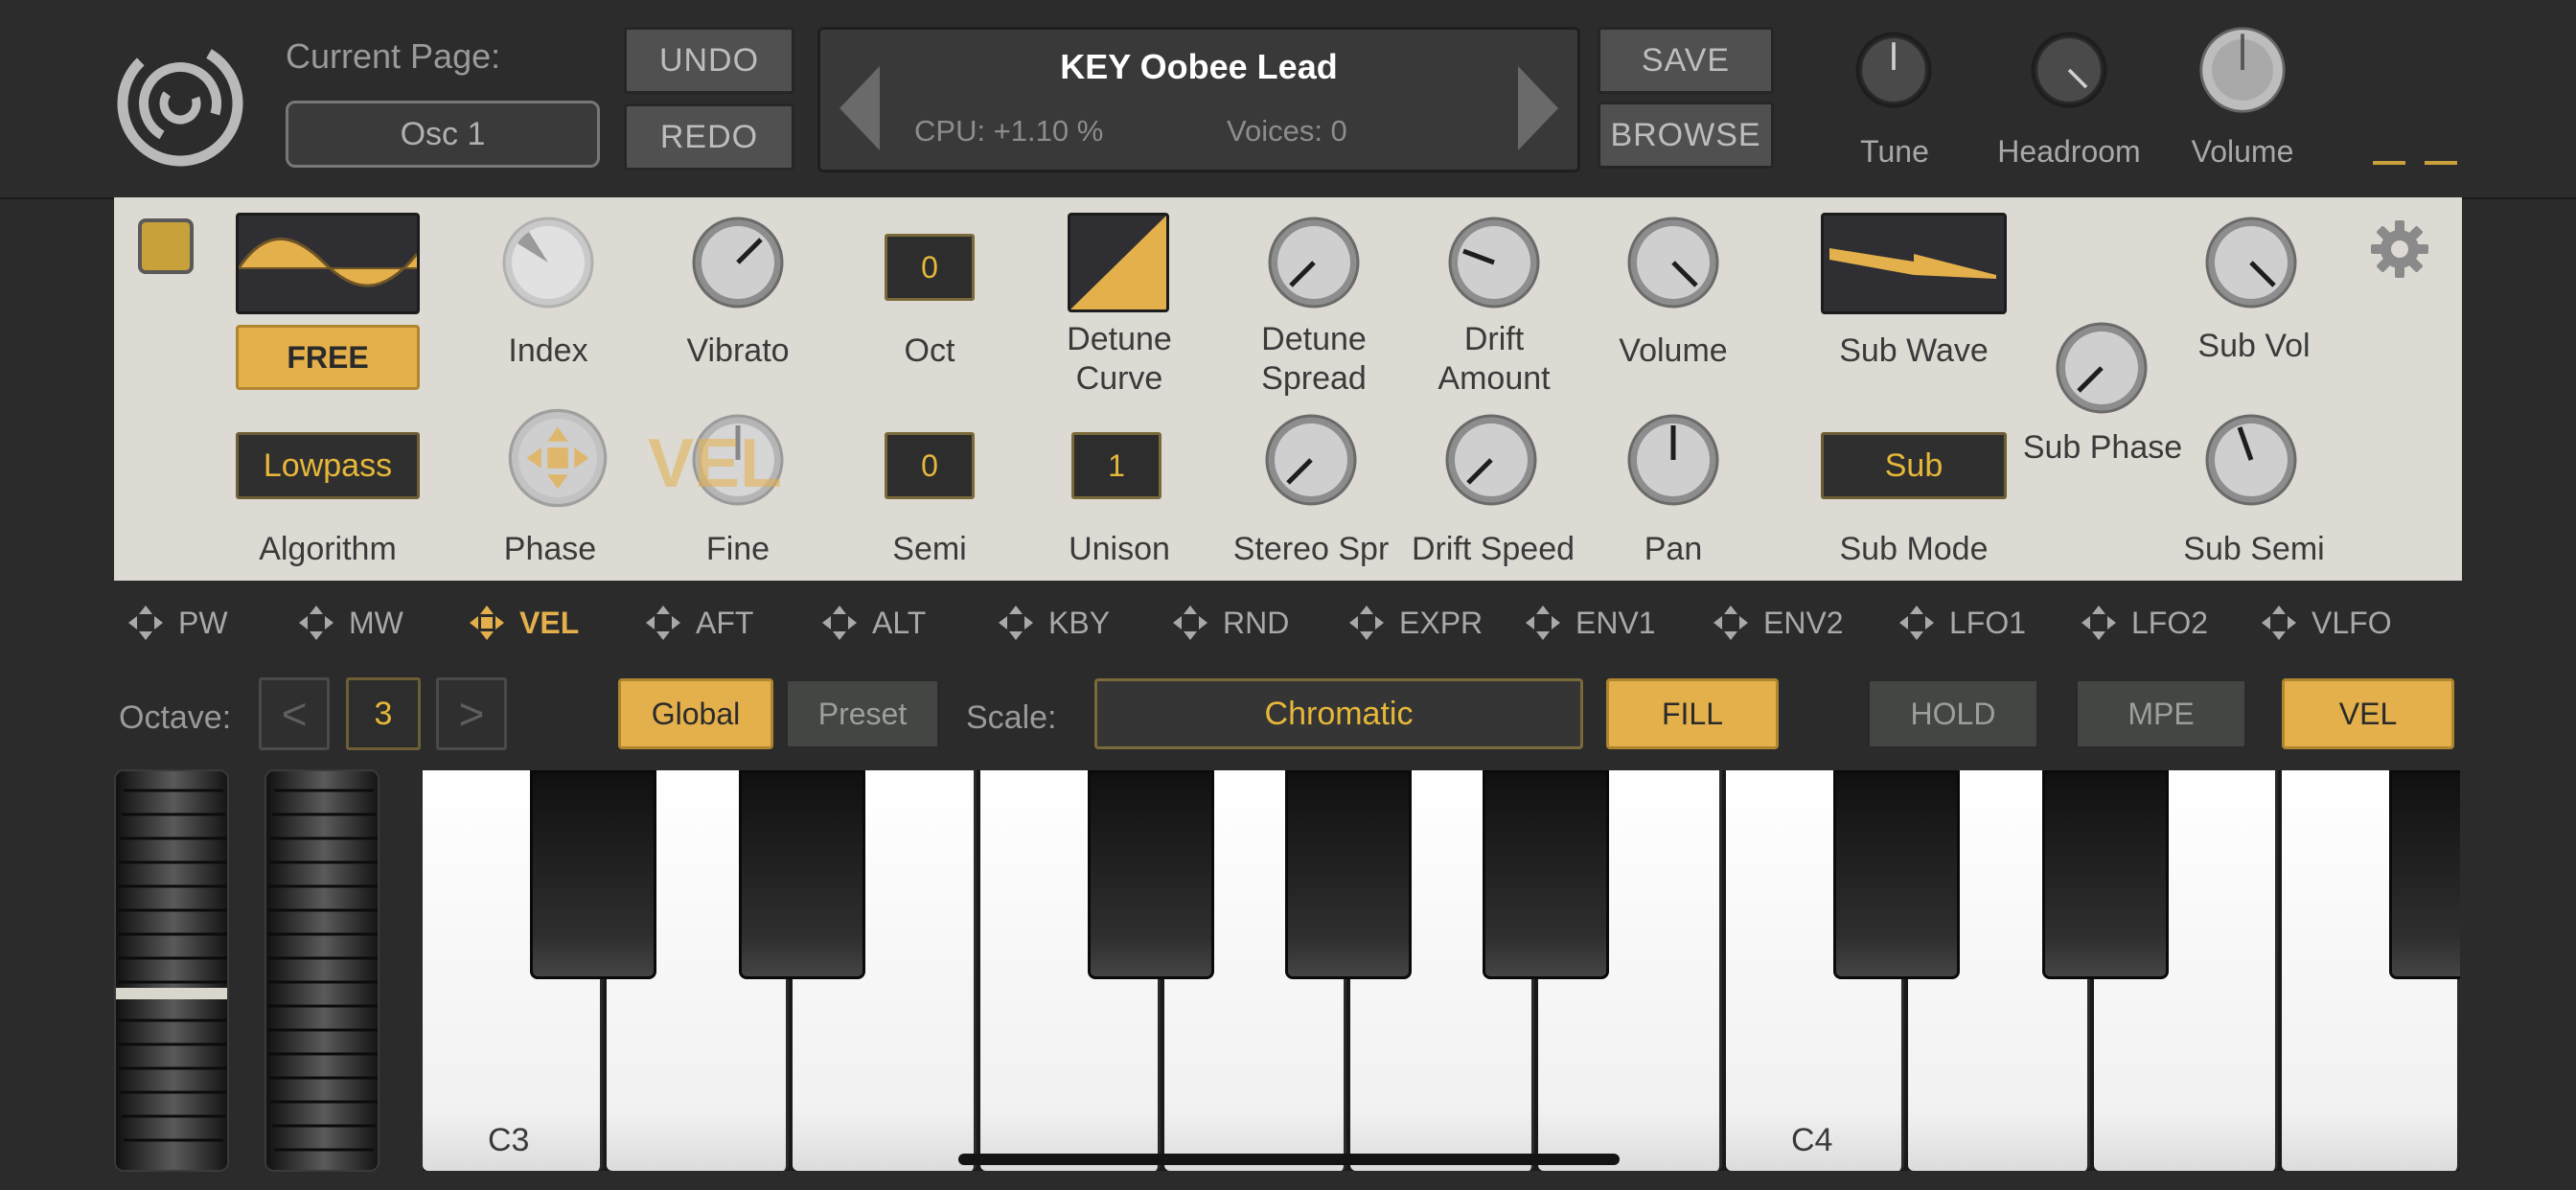 Image resolution: width=2576 pixels, height=1190 pixels. I want to click on mod-source-lfo2: LFO2, so click(2144, 623).